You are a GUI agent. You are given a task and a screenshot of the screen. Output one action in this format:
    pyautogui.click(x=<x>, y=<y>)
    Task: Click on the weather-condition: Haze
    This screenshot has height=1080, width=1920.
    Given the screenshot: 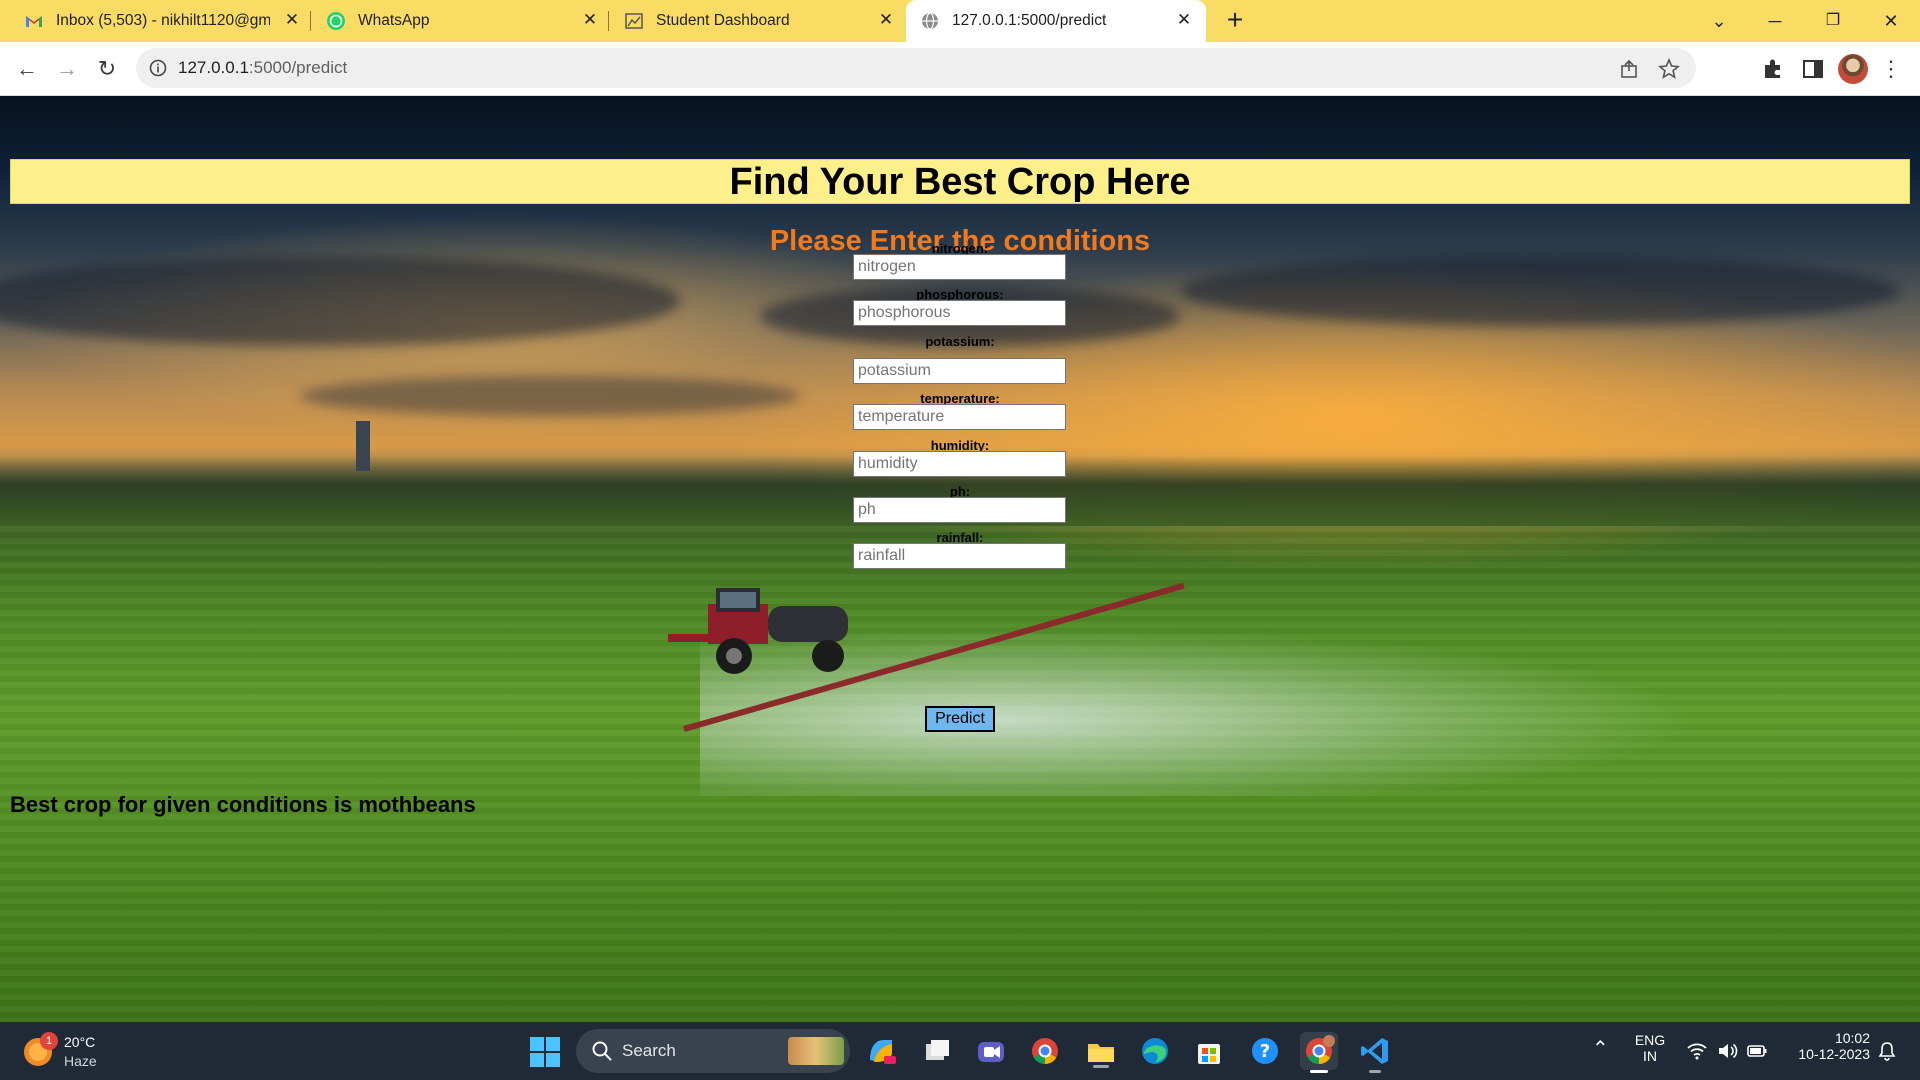 What is the action you would take?
    pyautogui.click(x=80, y=1061)
    